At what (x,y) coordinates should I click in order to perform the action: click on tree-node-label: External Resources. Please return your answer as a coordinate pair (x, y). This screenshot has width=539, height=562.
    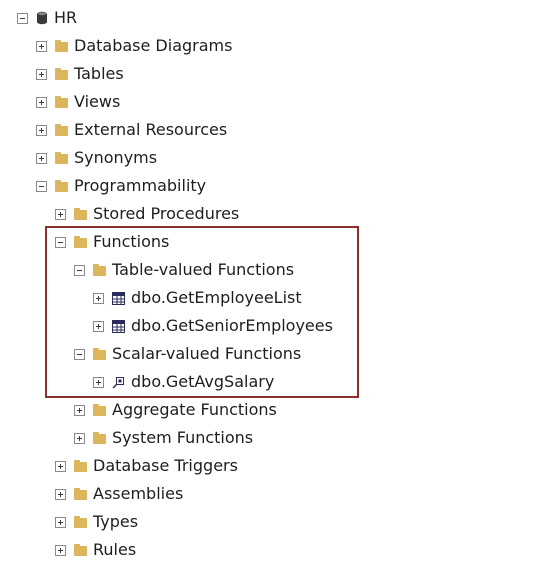
    Looking at the image, I should click on (151, 129).